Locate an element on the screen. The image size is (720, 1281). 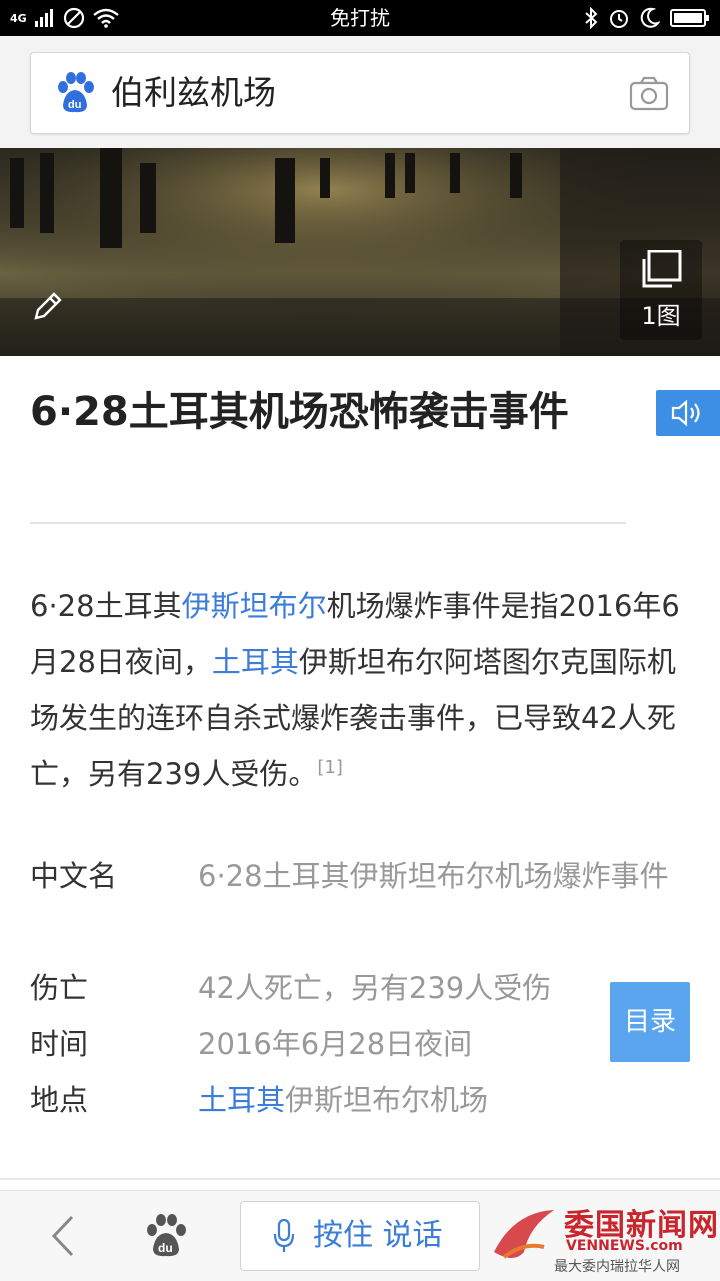
image-count: 1图 is located at coordinates (661, 316).